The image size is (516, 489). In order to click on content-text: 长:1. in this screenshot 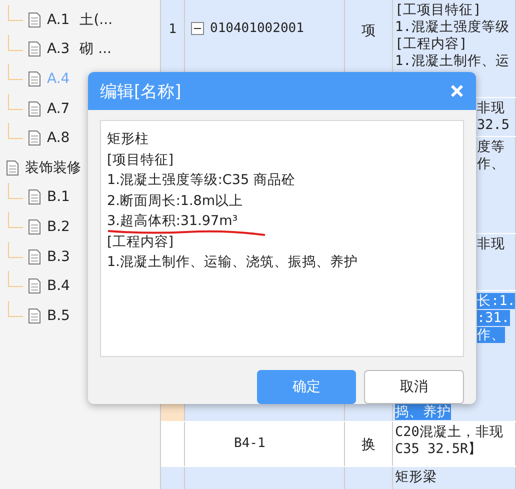, I will do `click(496, 301)`.